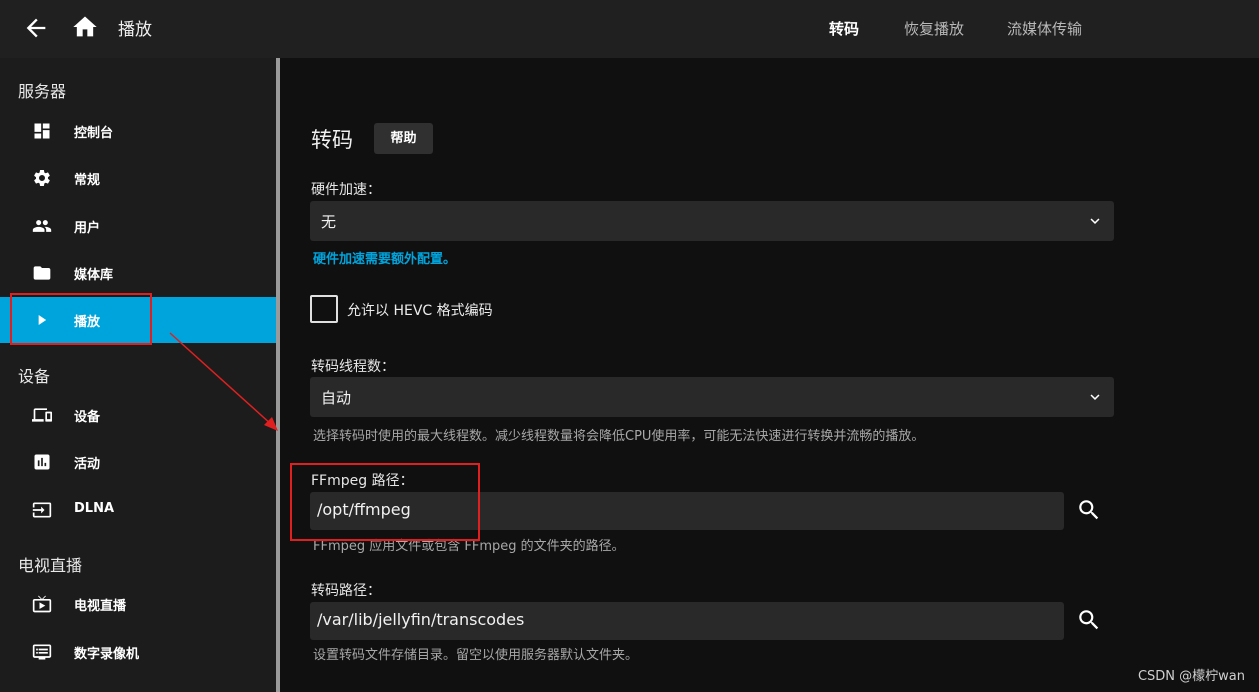 The width and height of the screenshot is (1259, 692). What do you see at coordinates (50, 565) in the screenshot?
I see `sidebar-section-livetv: 电视直播` at bounding box center [50, 565].